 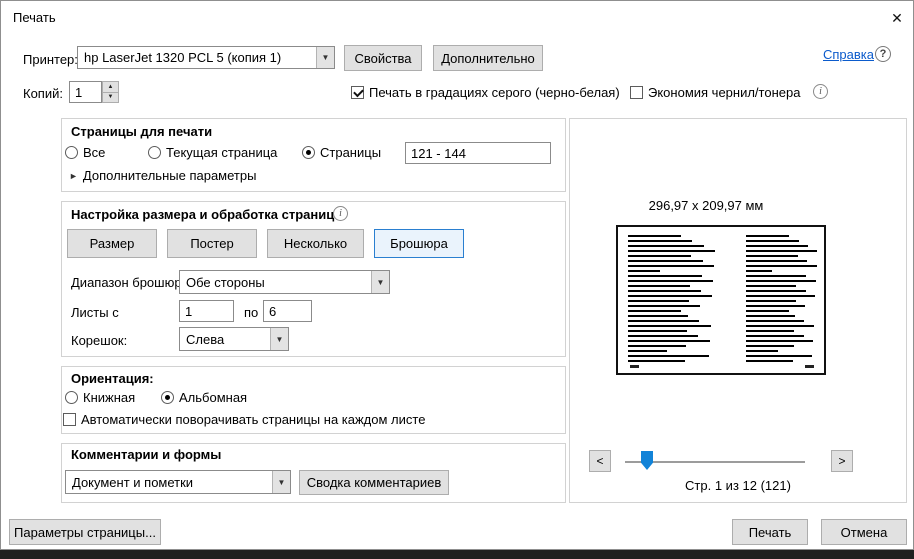 I want to click on radio-all-option: Все, so click(x=85, y=152).